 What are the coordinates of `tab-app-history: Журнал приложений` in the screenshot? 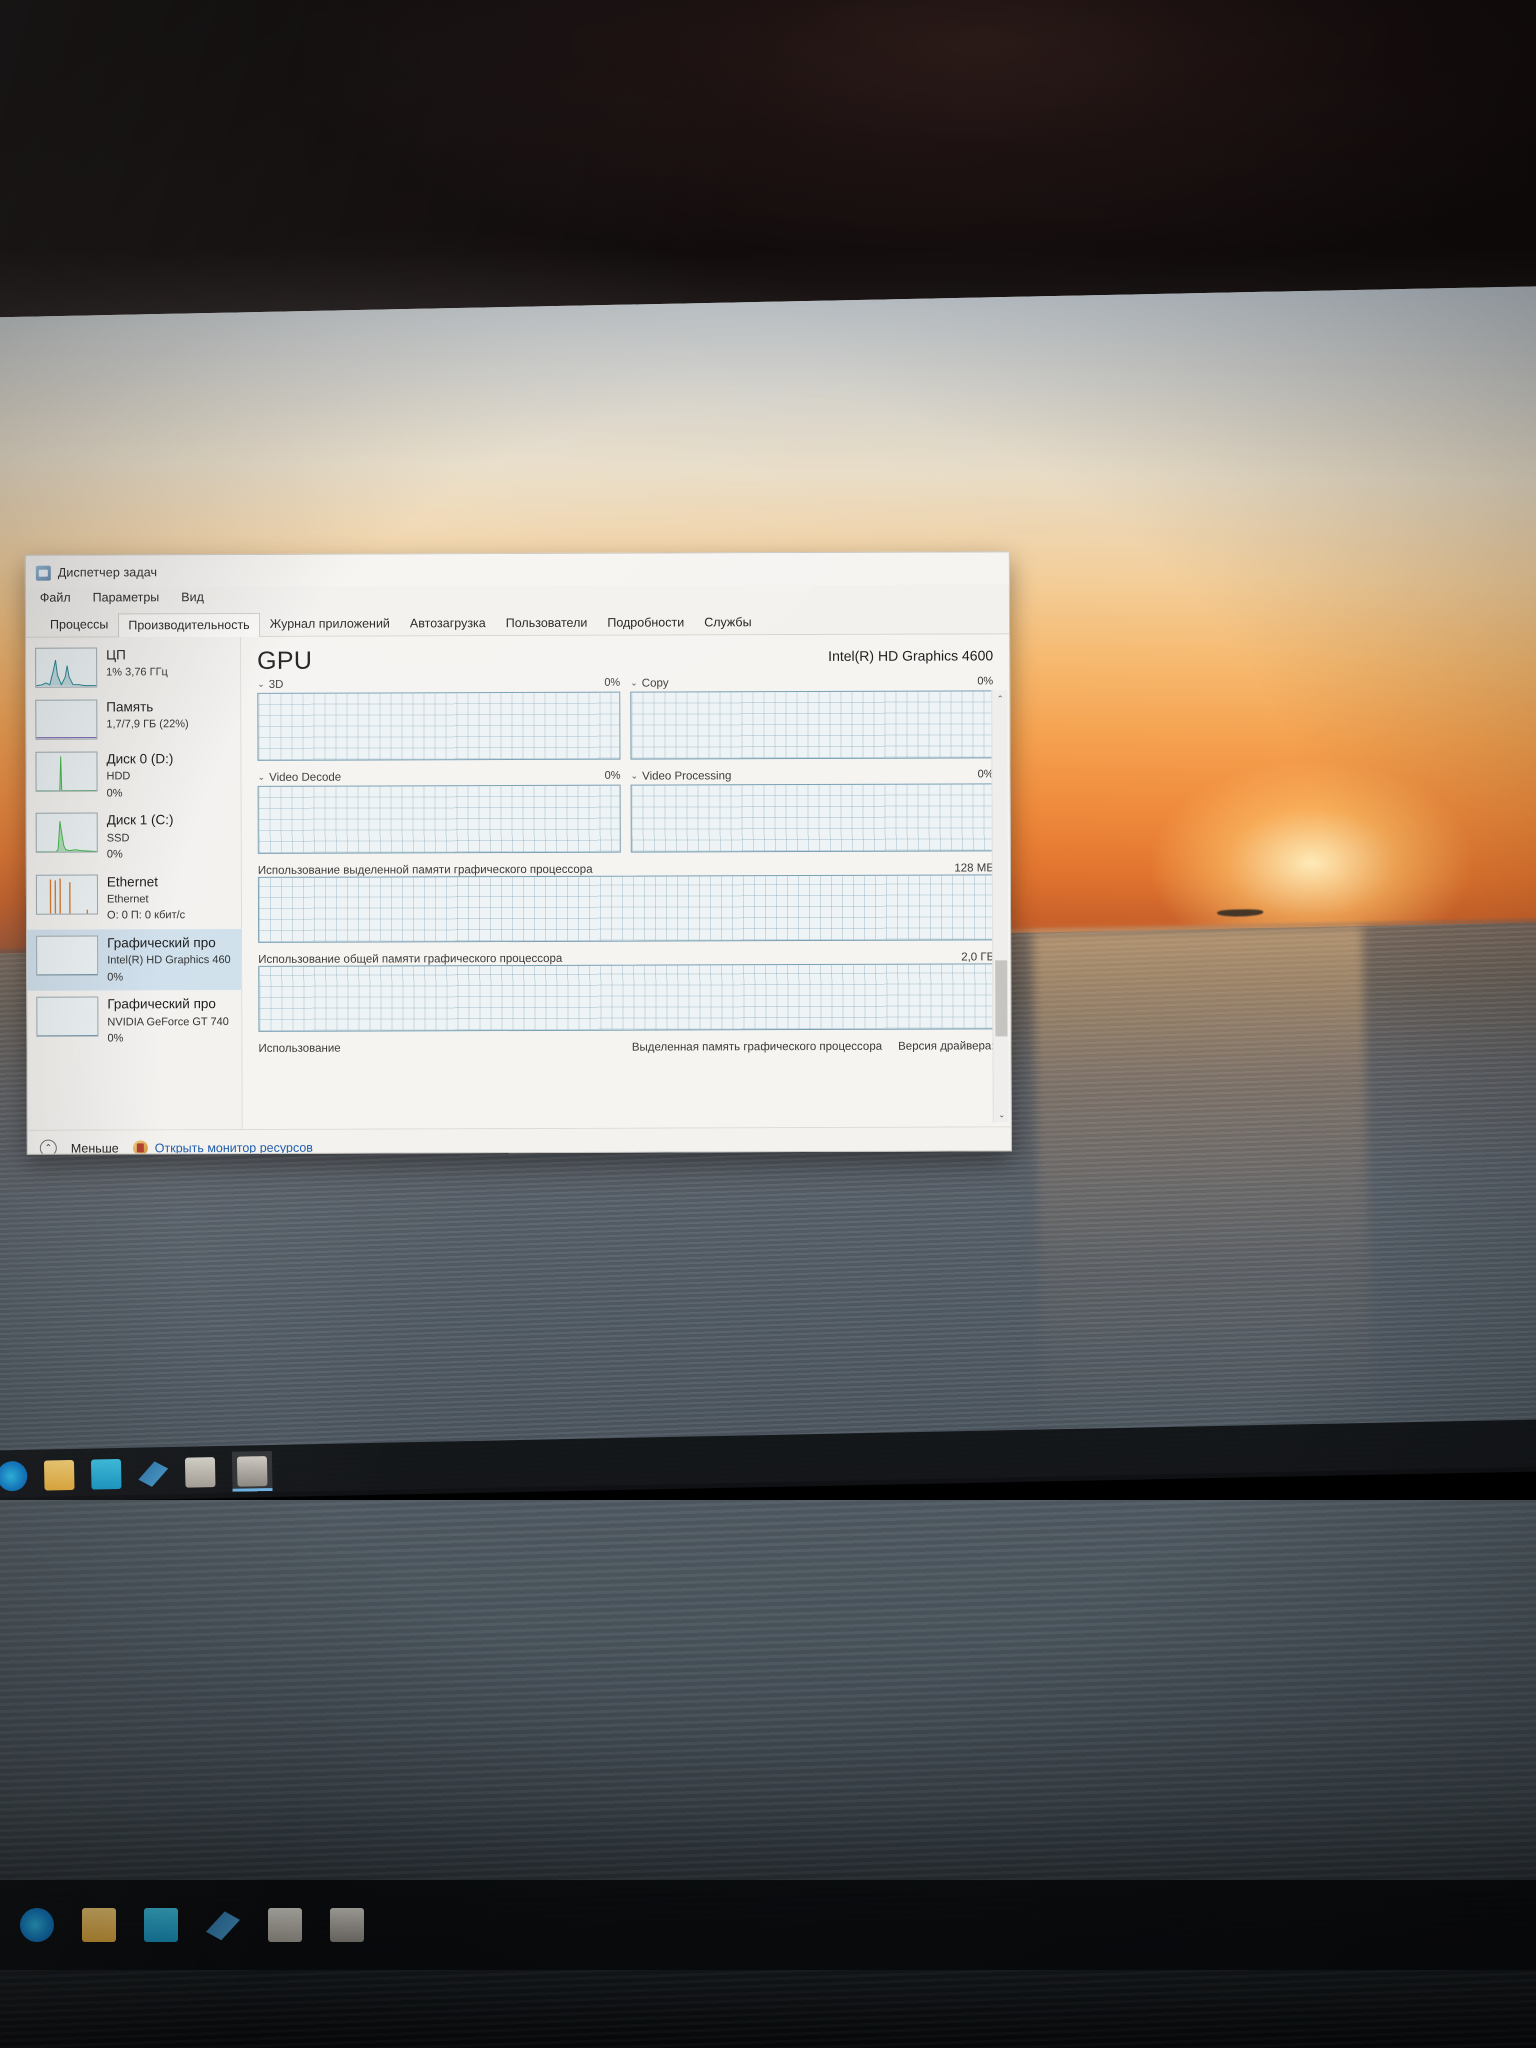 It's located at (330, 623).